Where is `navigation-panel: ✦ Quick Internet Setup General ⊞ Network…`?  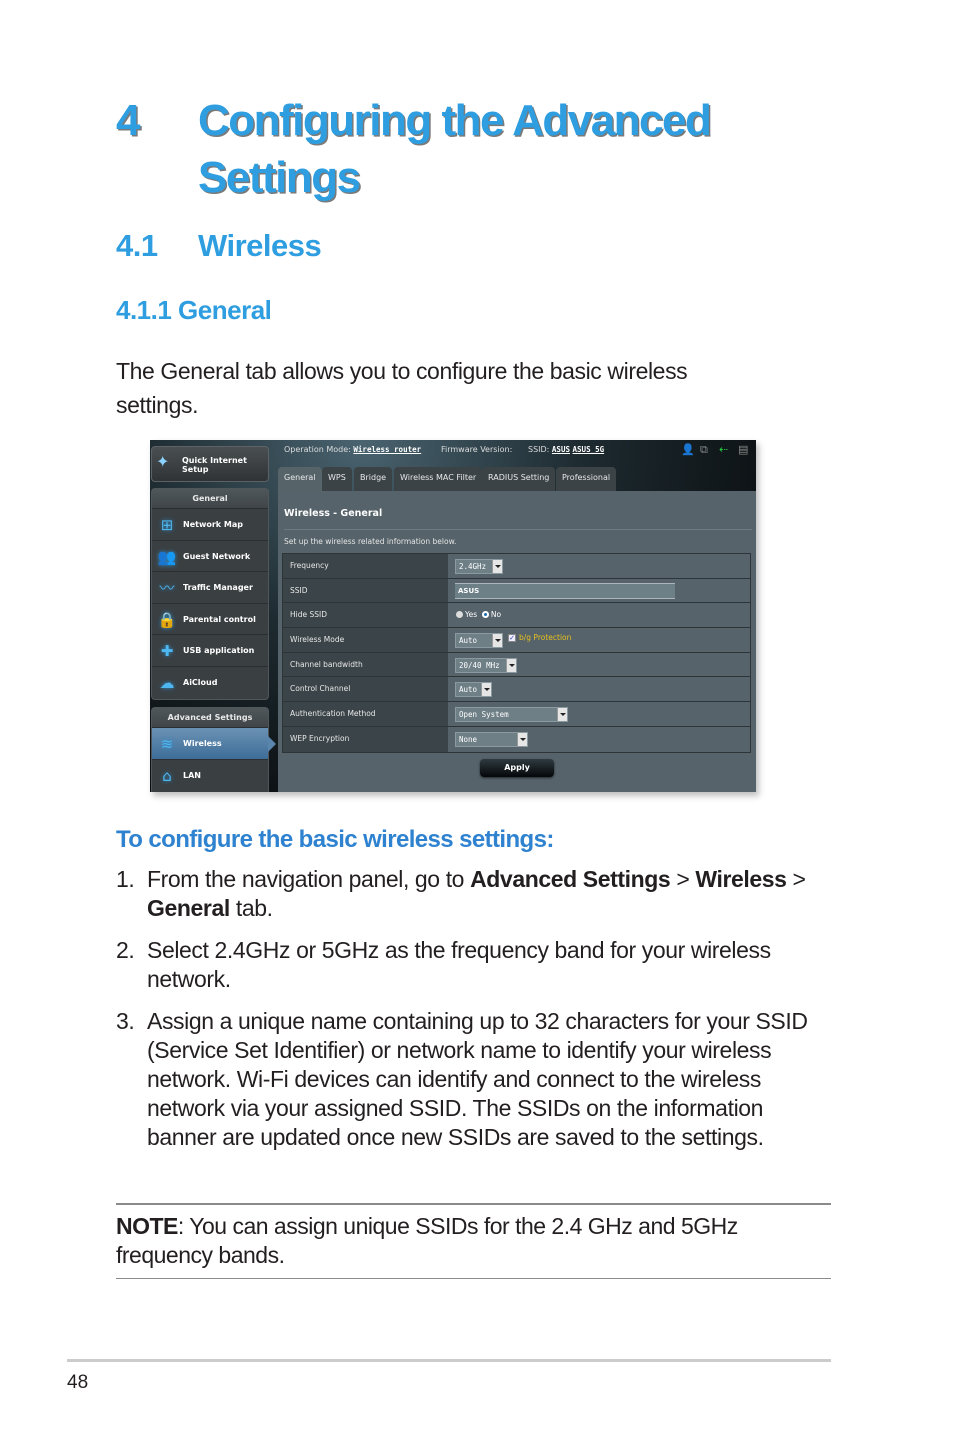
navigation-panel: ✦ Quick Internet Setup General ⊞ Network… is located at coordinates (213, 616).